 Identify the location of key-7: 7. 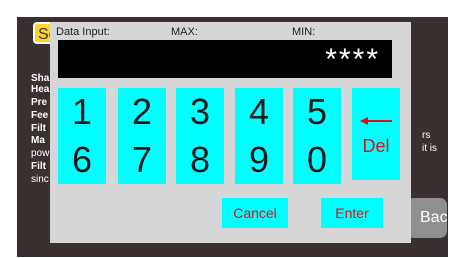
(142, 160).